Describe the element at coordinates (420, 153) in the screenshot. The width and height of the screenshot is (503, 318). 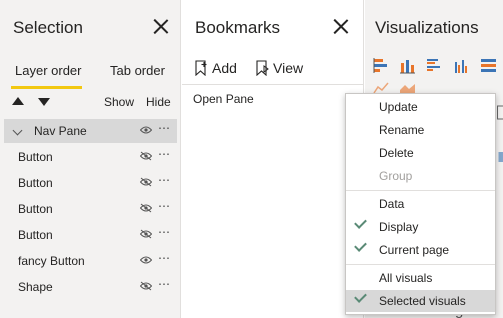
I see `menu-item-delete: Delete` at that location.